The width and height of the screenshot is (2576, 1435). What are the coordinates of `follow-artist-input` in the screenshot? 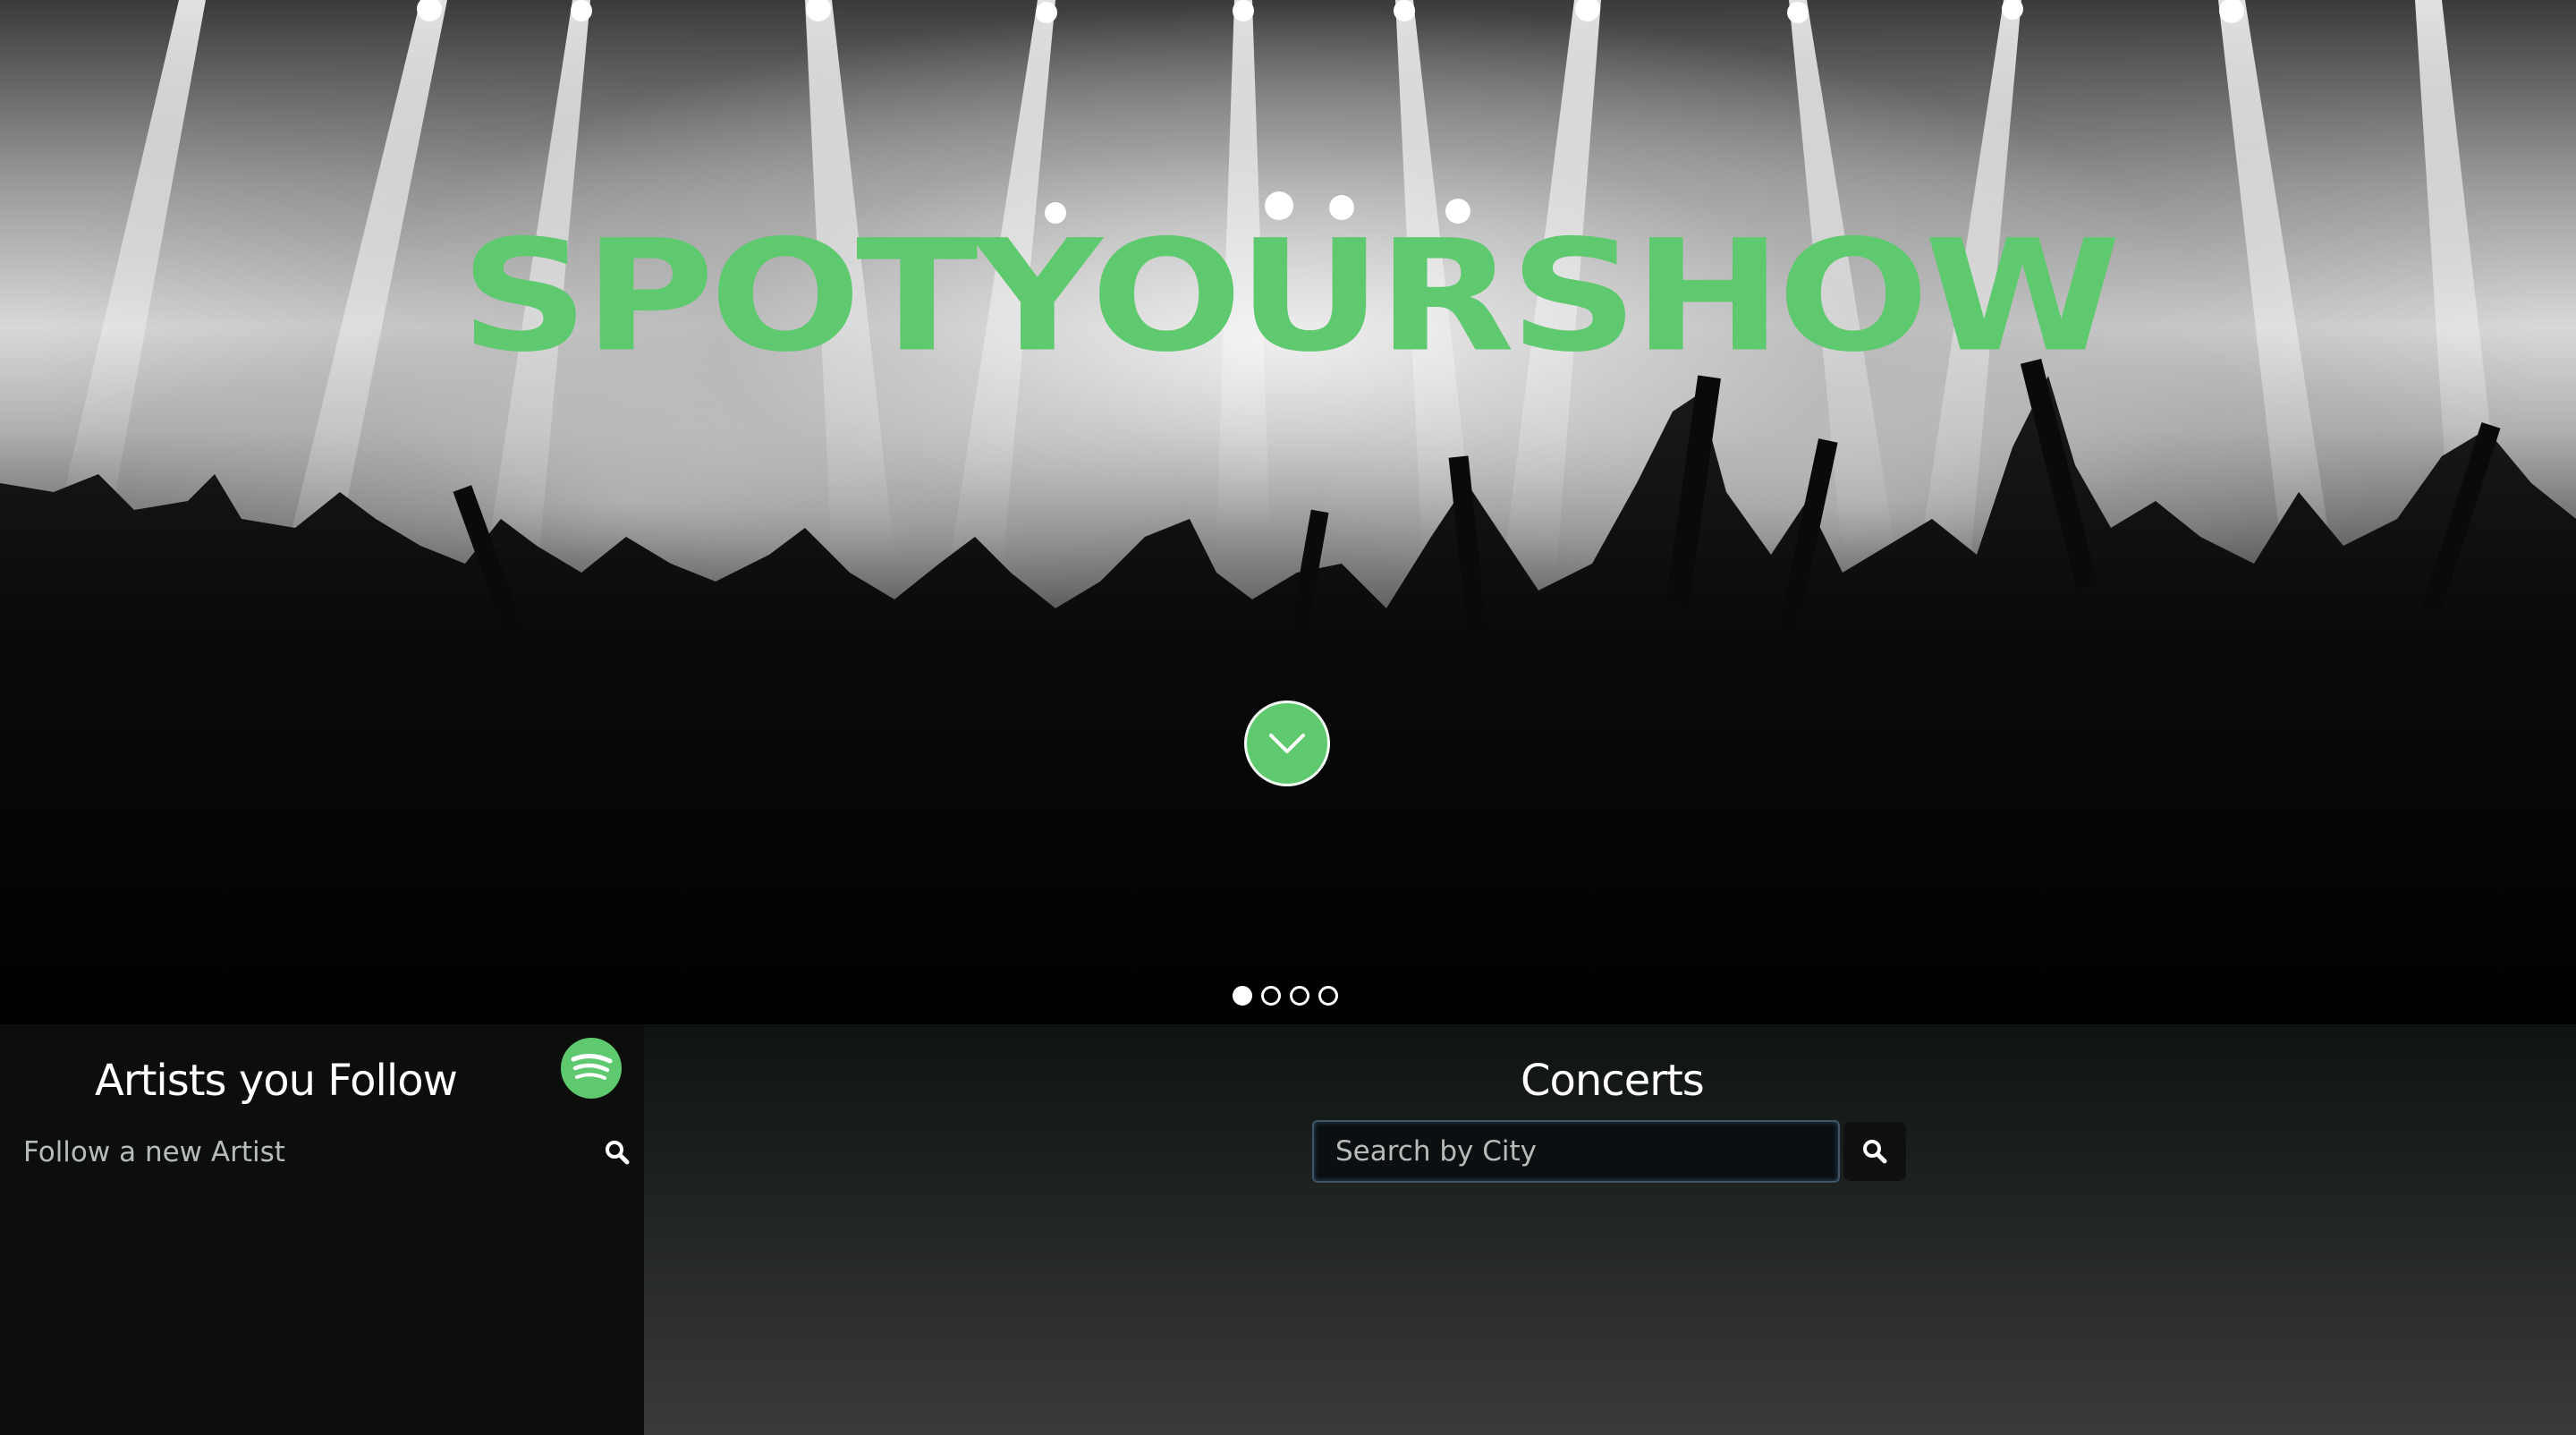 It's located at (291, 1152).